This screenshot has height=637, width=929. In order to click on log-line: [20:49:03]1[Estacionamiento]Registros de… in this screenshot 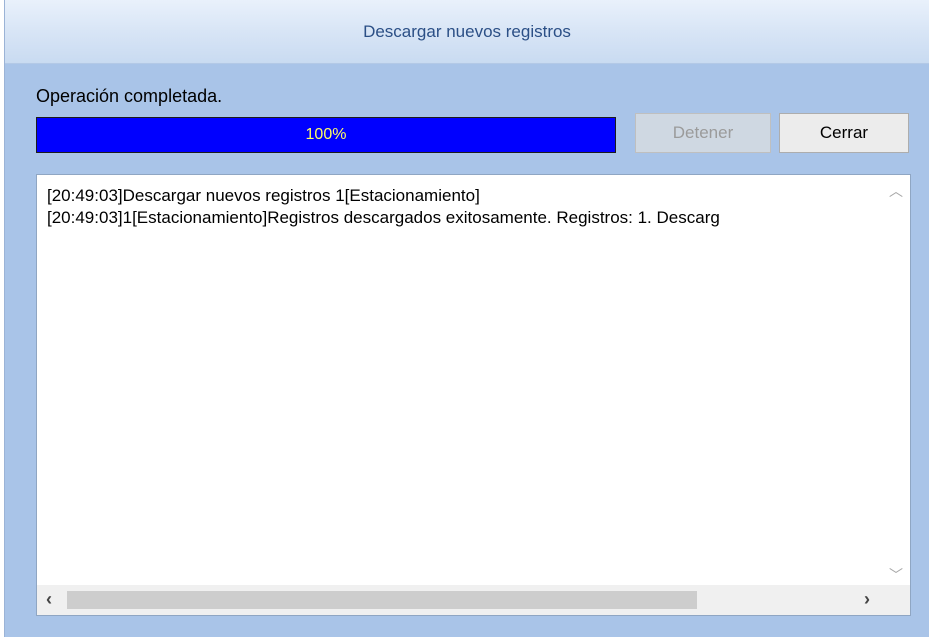, I will do `click(383, 217)`.